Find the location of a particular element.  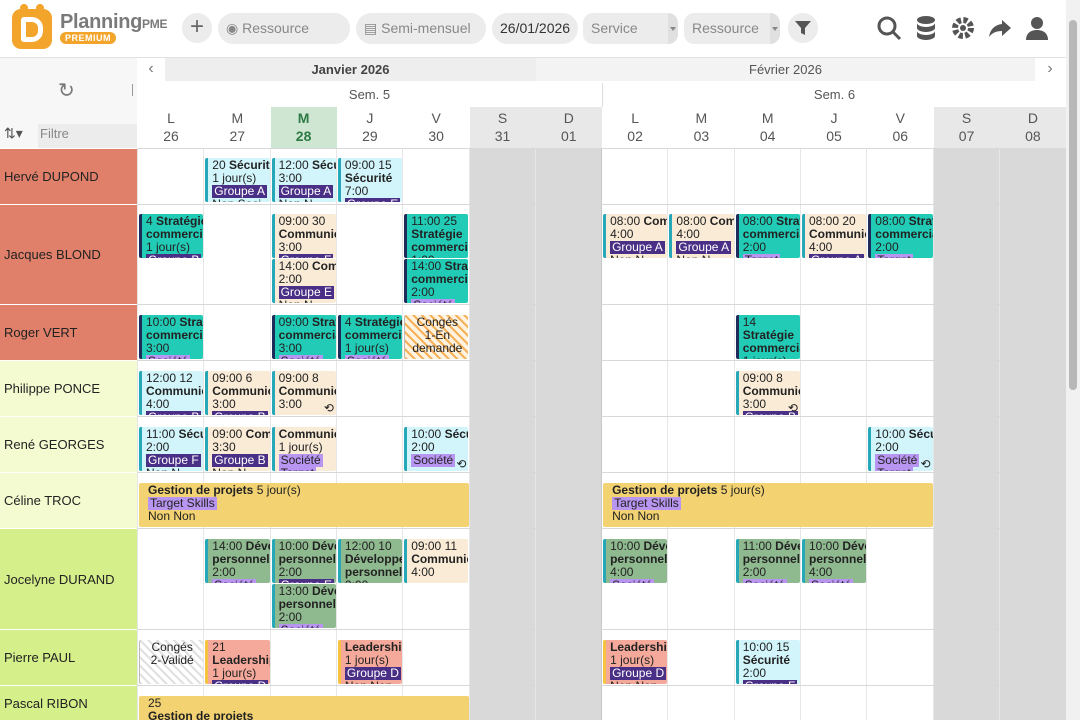

add-button: + is located at coordinates (197, 28).